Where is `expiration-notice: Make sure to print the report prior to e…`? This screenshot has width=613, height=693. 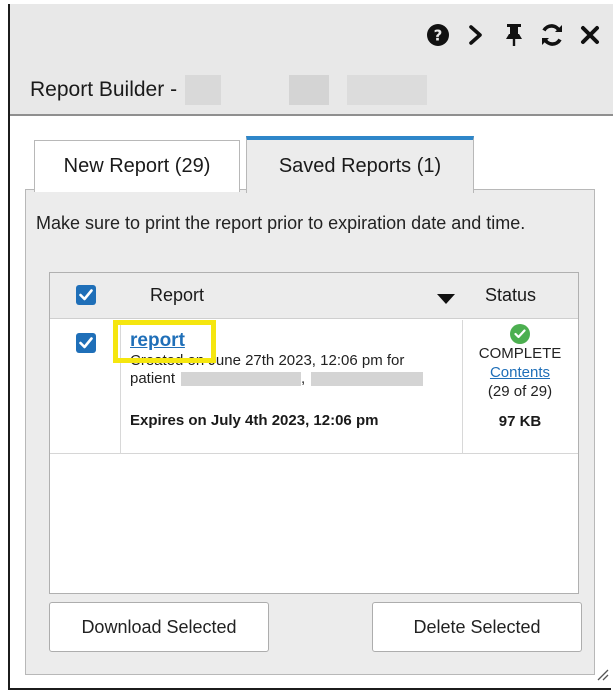
expiration-notice: Make sure to print the report prior to e… is located at coordinates (281, 223).